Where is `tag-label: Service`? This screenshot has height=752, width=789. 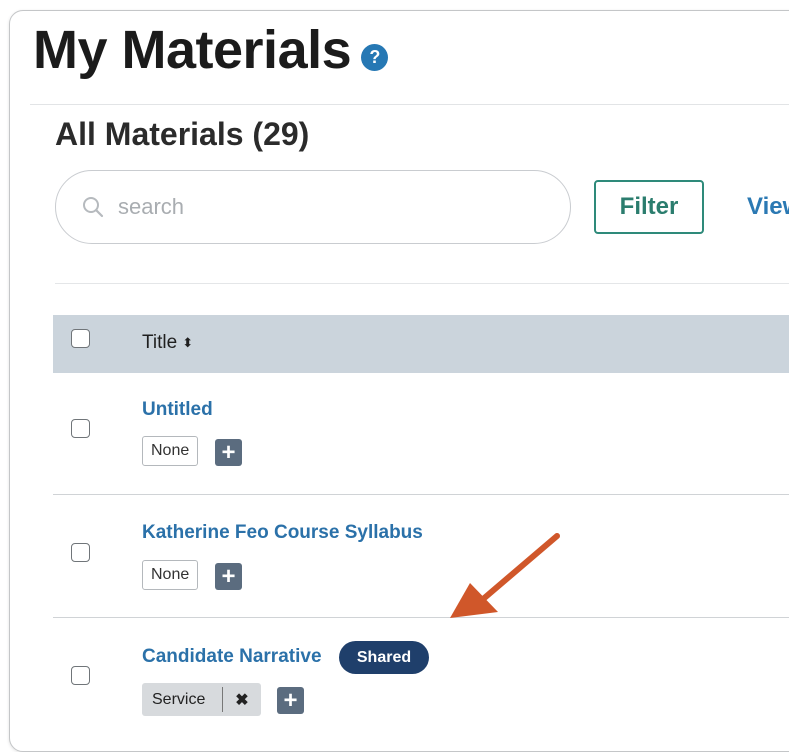
tag-label: Service is located at coordinates (179, 699).